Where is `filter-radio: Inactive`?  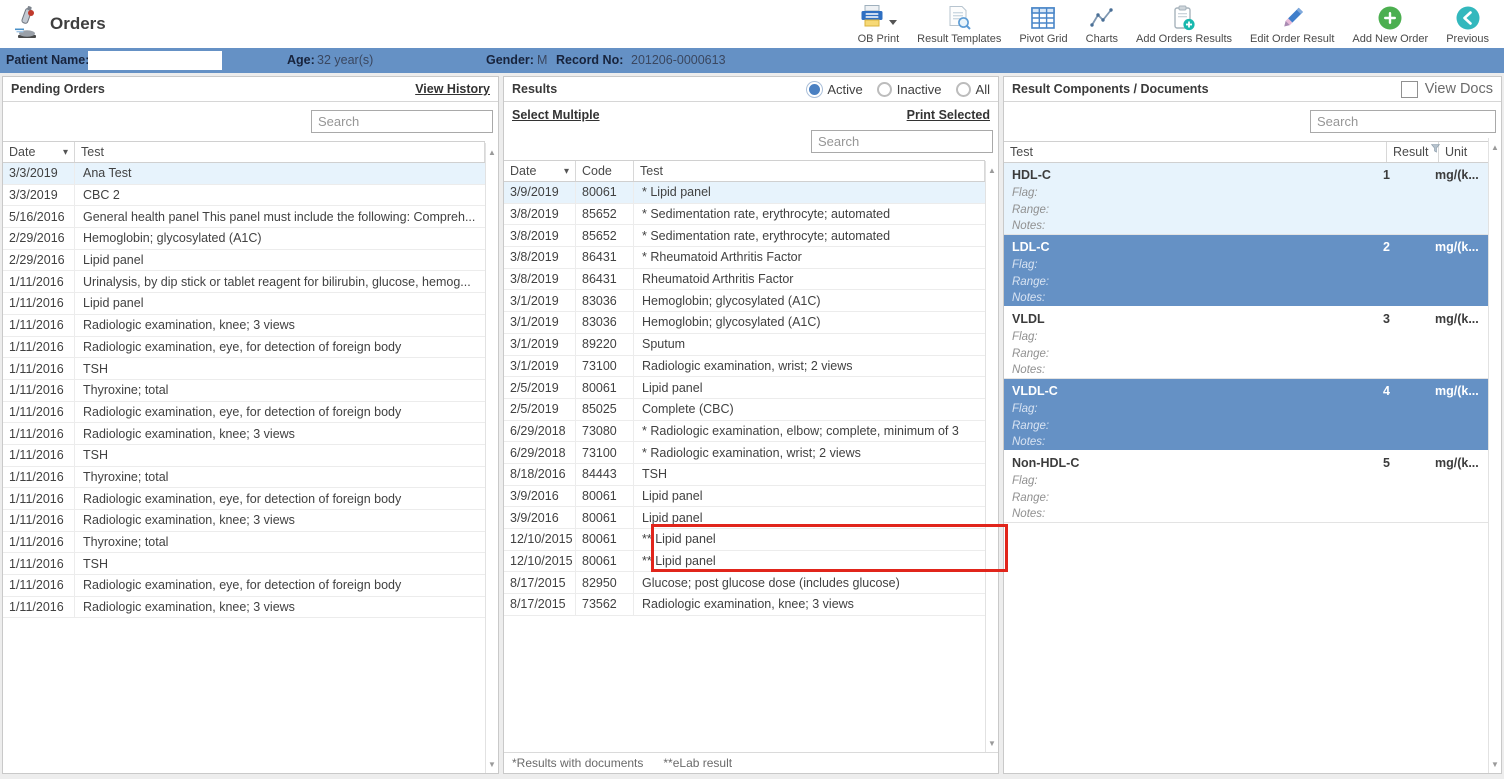 filter-radio: Inactive is located at coordinates (909, 89).